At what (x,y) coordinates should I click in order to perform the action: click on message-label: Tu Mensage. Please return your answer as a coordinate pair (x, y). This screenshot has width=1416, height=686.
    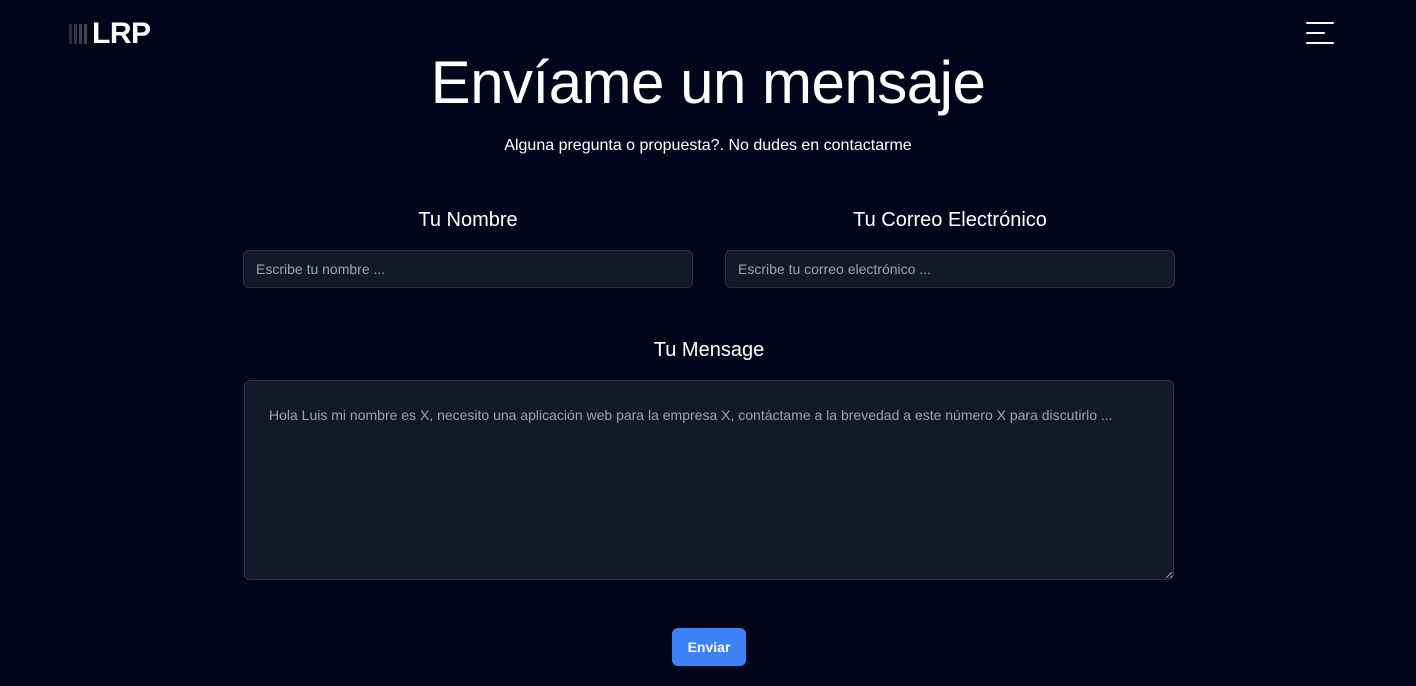
    Looking at the image, I should click on (709, 350).